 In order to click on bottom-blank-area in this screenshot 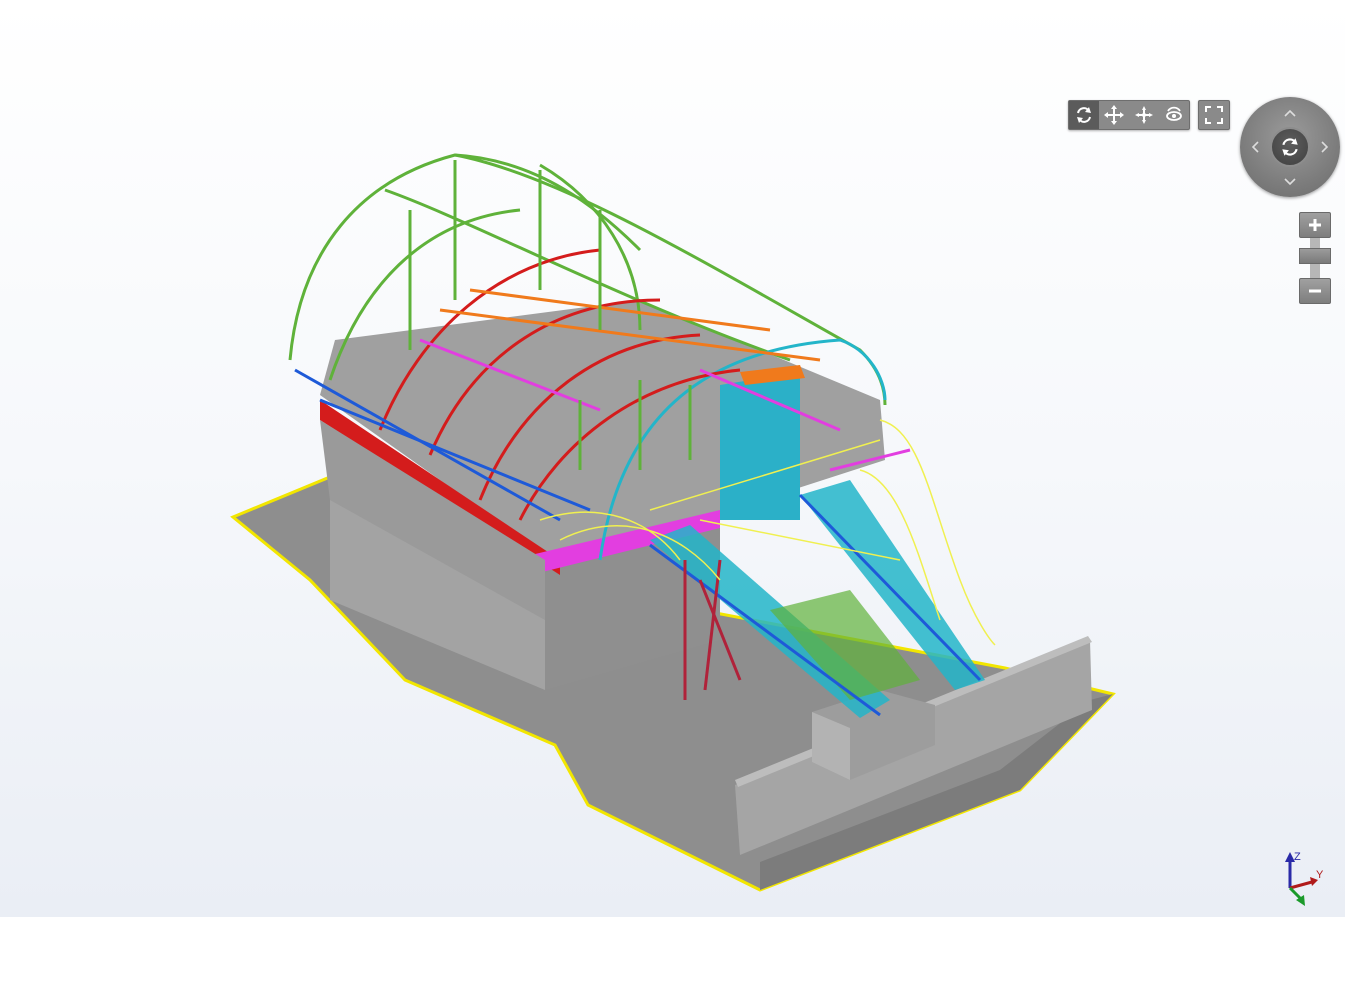, I will do `click(672, 962)`.